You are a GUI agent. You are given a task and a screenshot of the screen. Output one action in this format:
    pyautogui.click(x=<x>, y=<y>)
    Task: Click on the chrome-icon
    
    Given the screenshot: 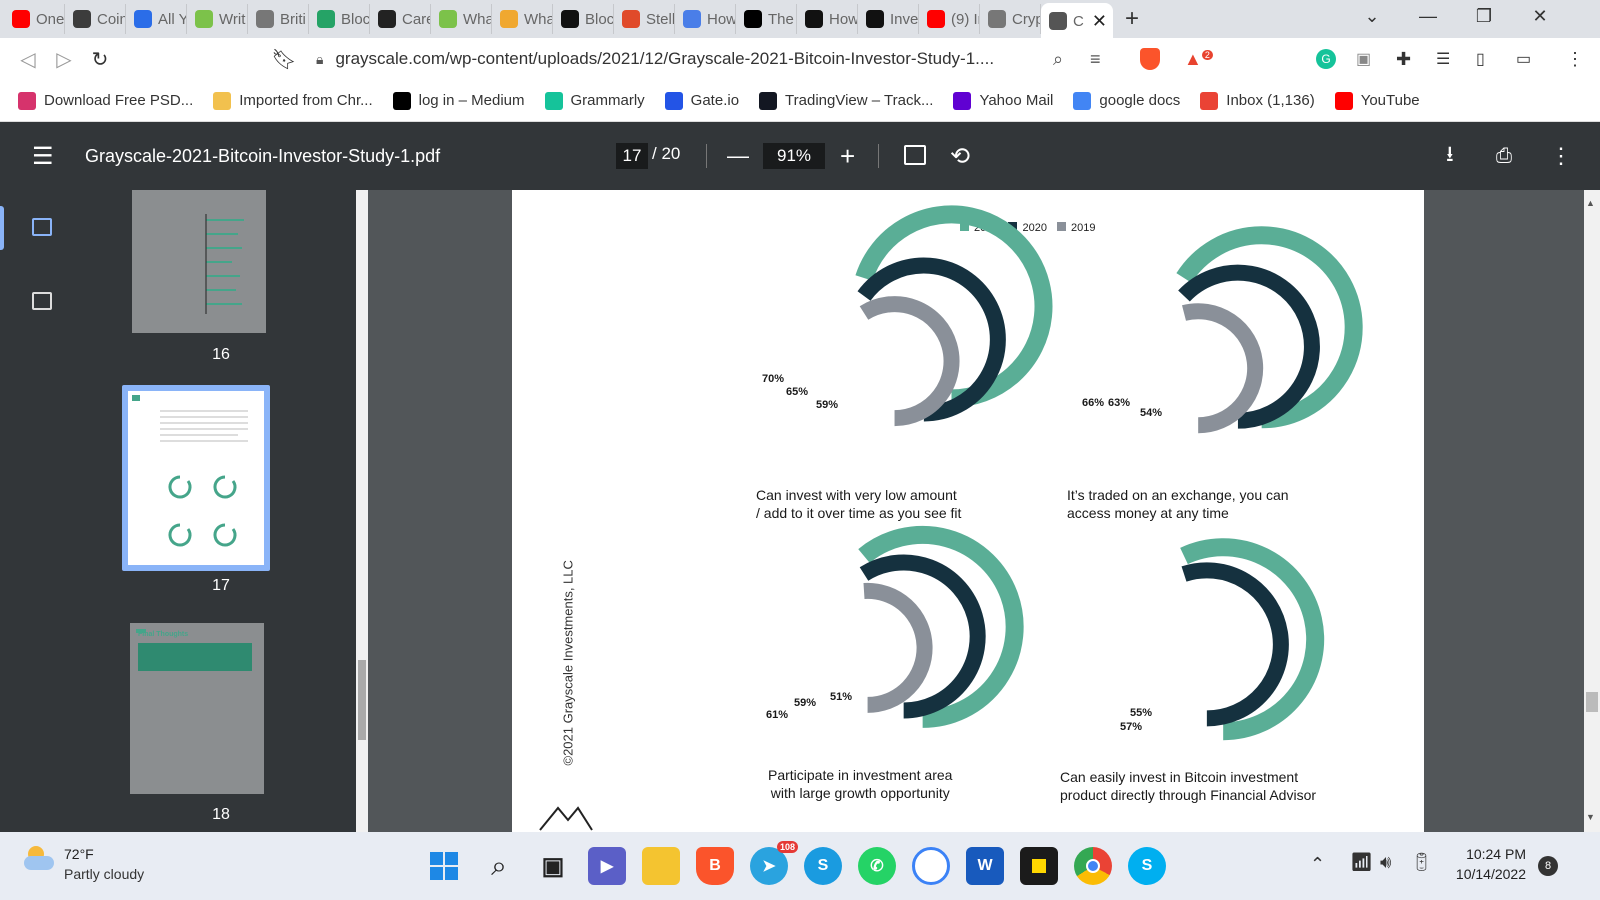 What is the action you would take?
    pyautogui.click(x=1093, y=866)
    